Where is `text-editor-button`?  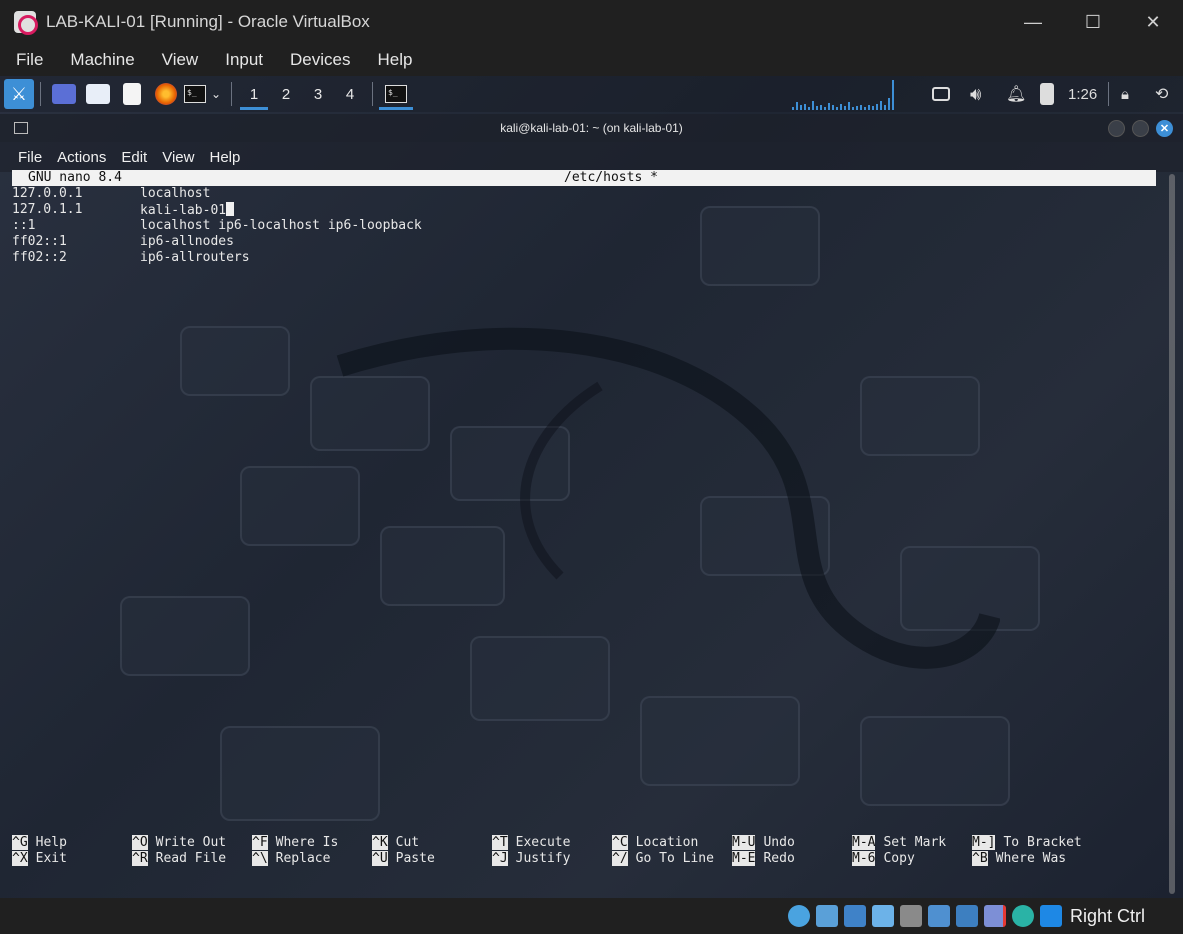 text-editor-button is located at coordinates (132, 94).